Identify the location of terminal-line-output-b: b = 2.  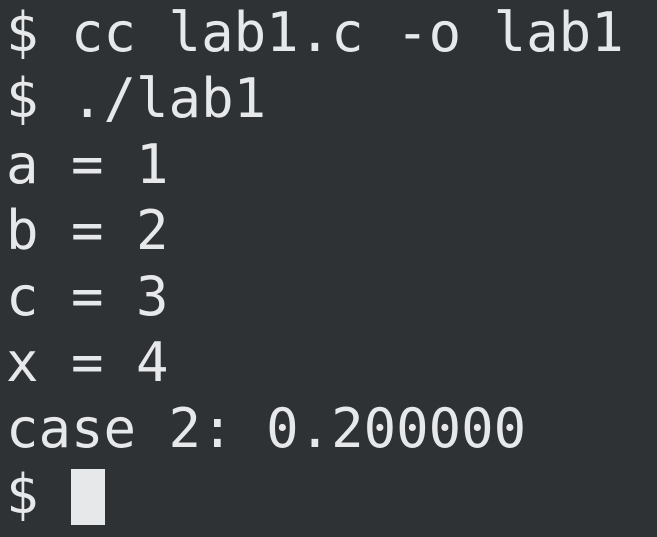
(87, 230).